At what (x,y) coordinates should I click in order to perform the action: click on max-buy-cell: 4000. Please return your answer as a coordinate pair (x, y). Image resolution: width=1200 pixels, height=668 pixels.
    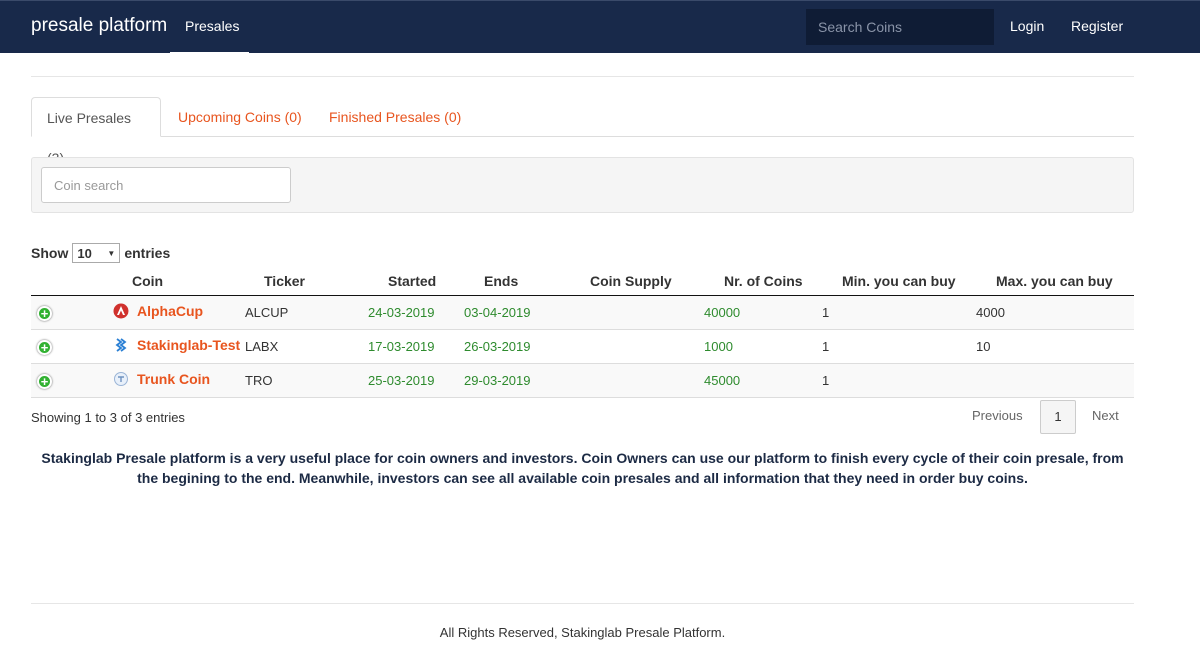
    Looking at the image, I should click on (990, 312).